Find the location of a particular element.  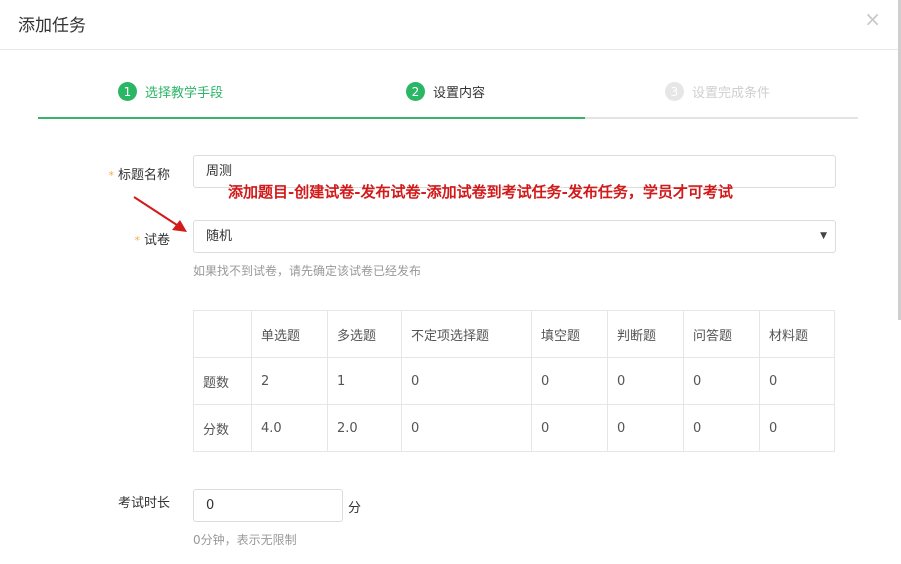

close-icon: × is located at coordinates (872, 19).